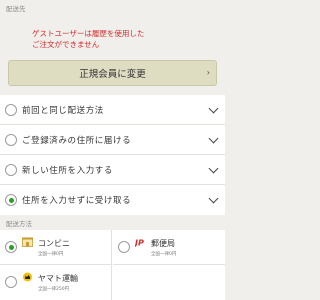  Describe the element at coordinates (16, 9) in the screenshot. I see `destination-section-label: 配送先` at that location.